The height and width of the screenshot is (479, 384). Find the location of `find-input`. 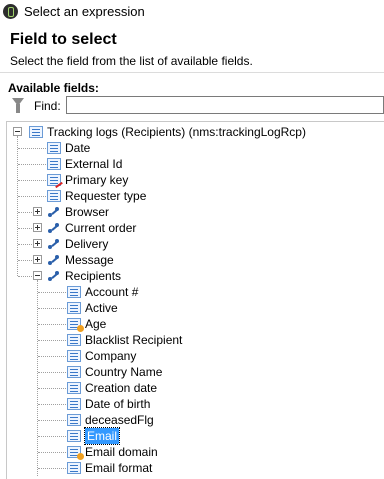

find-input is located at coordinates (225, 105).